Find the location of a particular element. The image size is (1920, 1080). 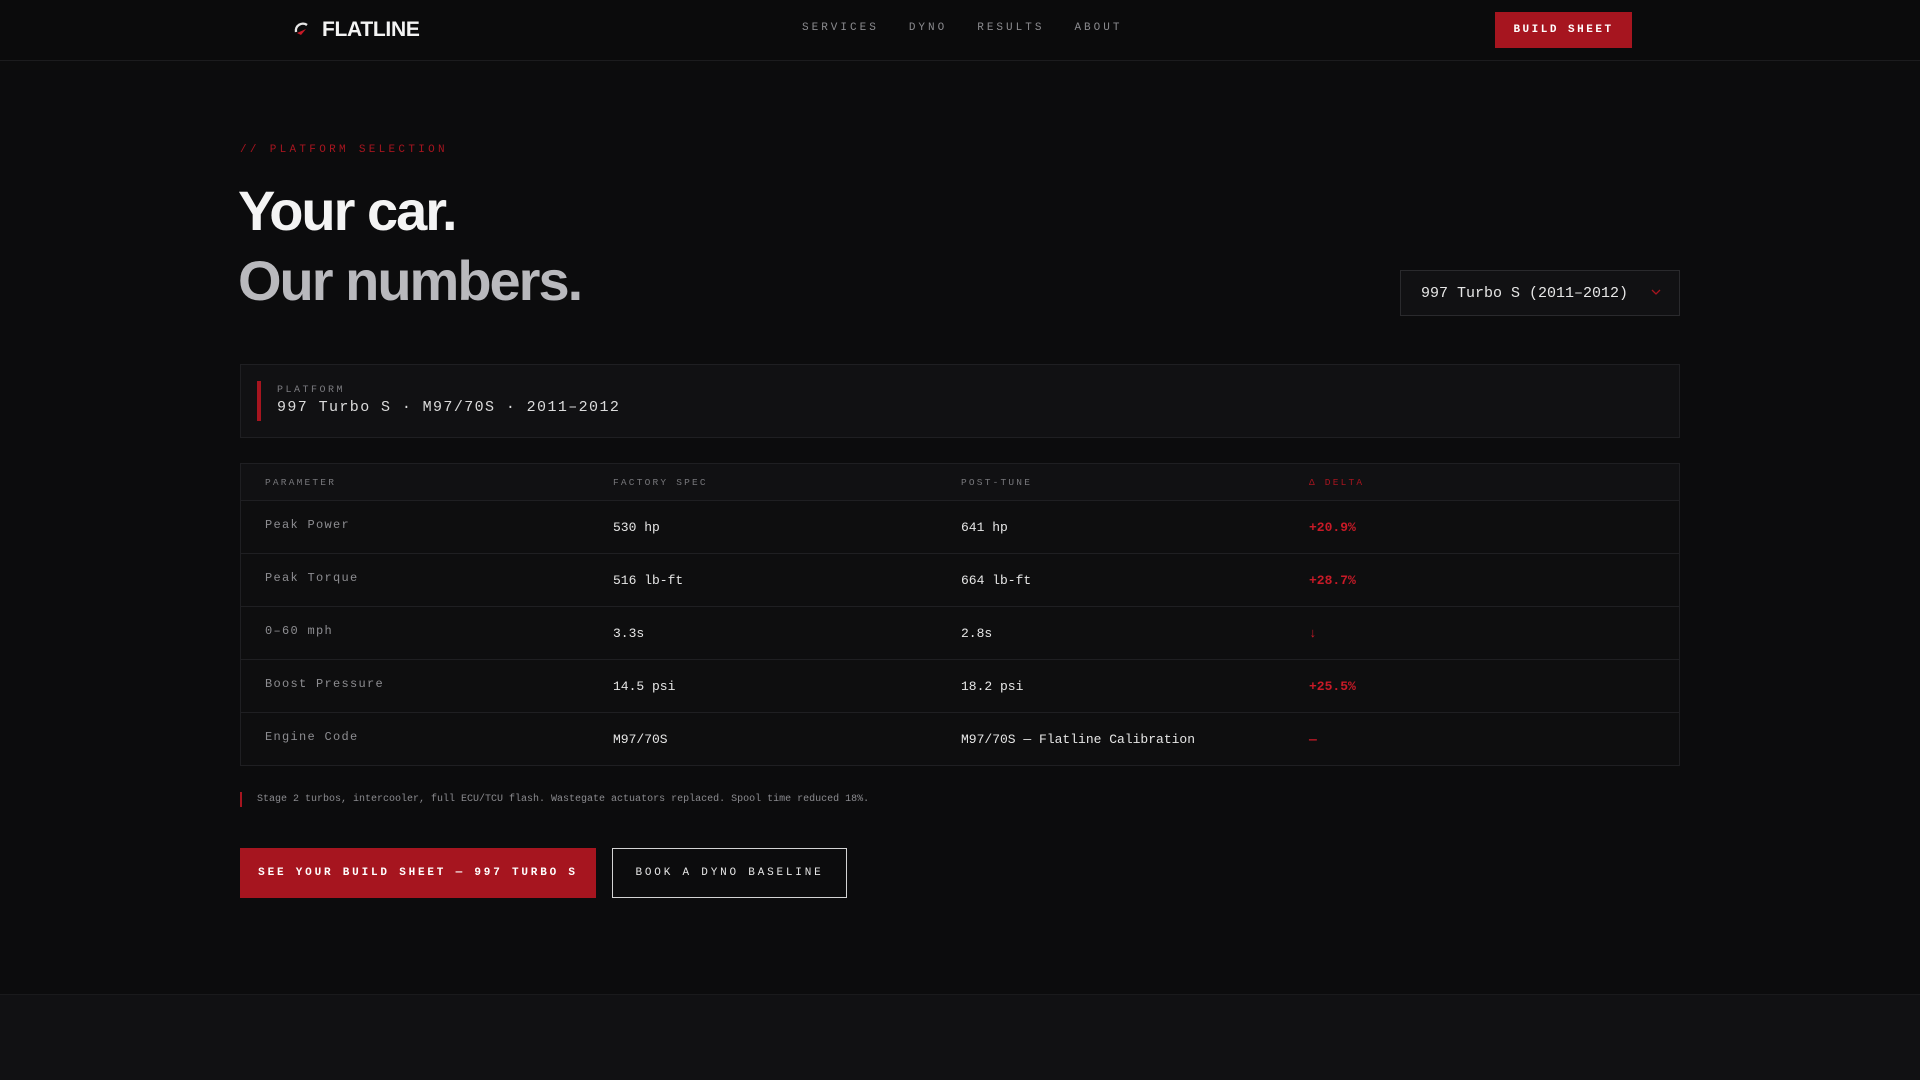

nav-link-about: ABOUT is located at coordinates (1098, 28).